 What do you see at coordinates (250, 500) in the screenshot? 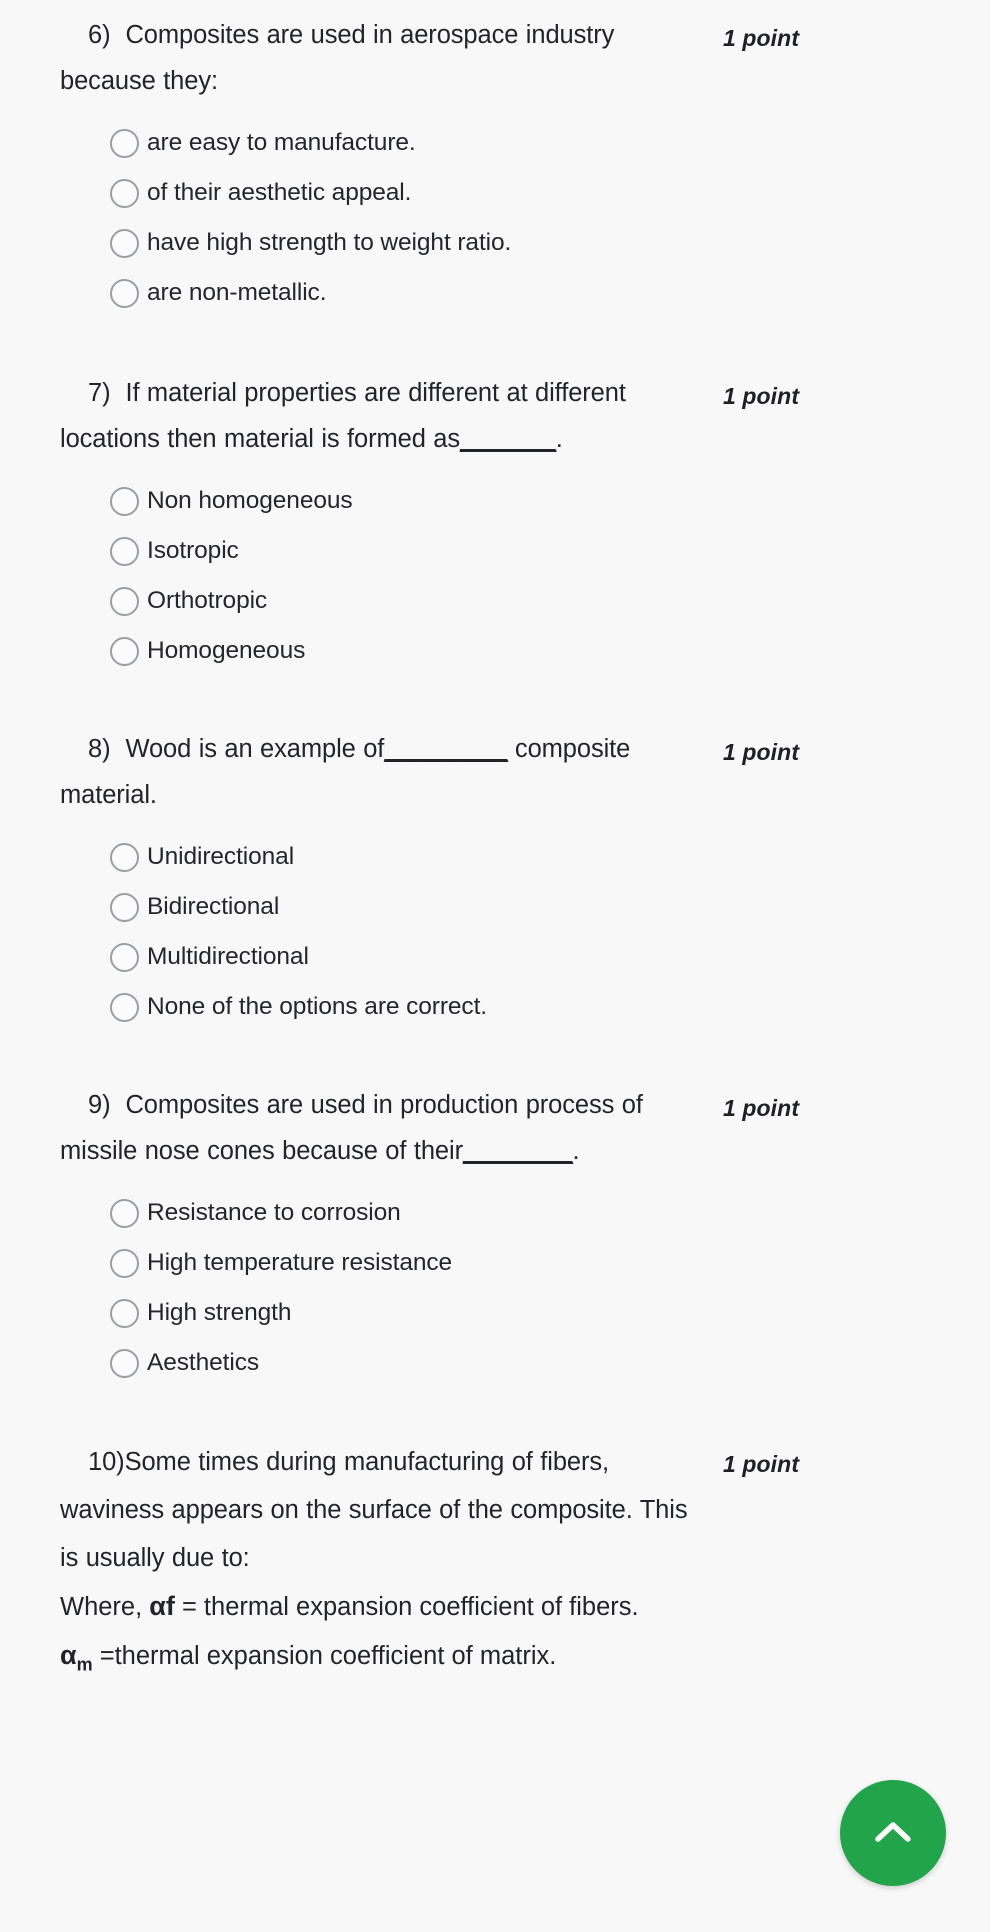
I see `option-label: Non homogeneous` at bounding box center [250, 500].